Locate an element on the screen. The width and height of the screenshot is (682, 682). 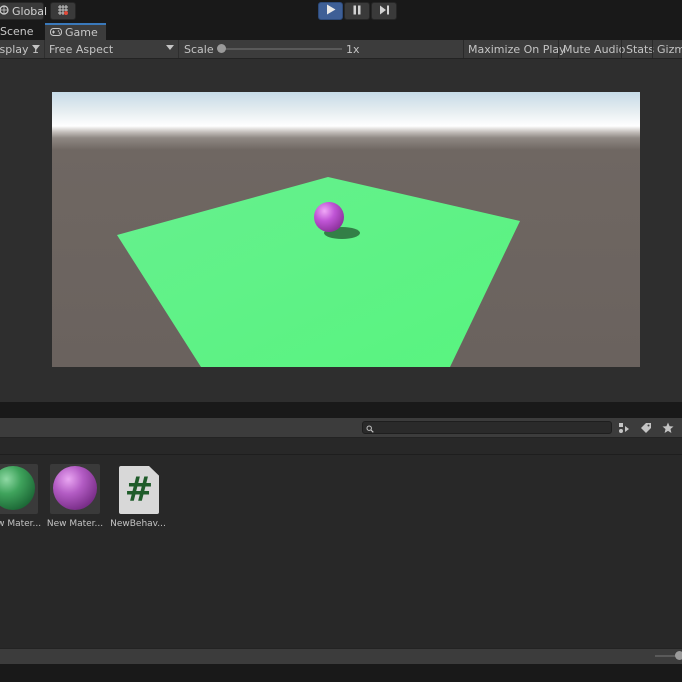
global-pivot-icon is located at coordinates (4, 11).